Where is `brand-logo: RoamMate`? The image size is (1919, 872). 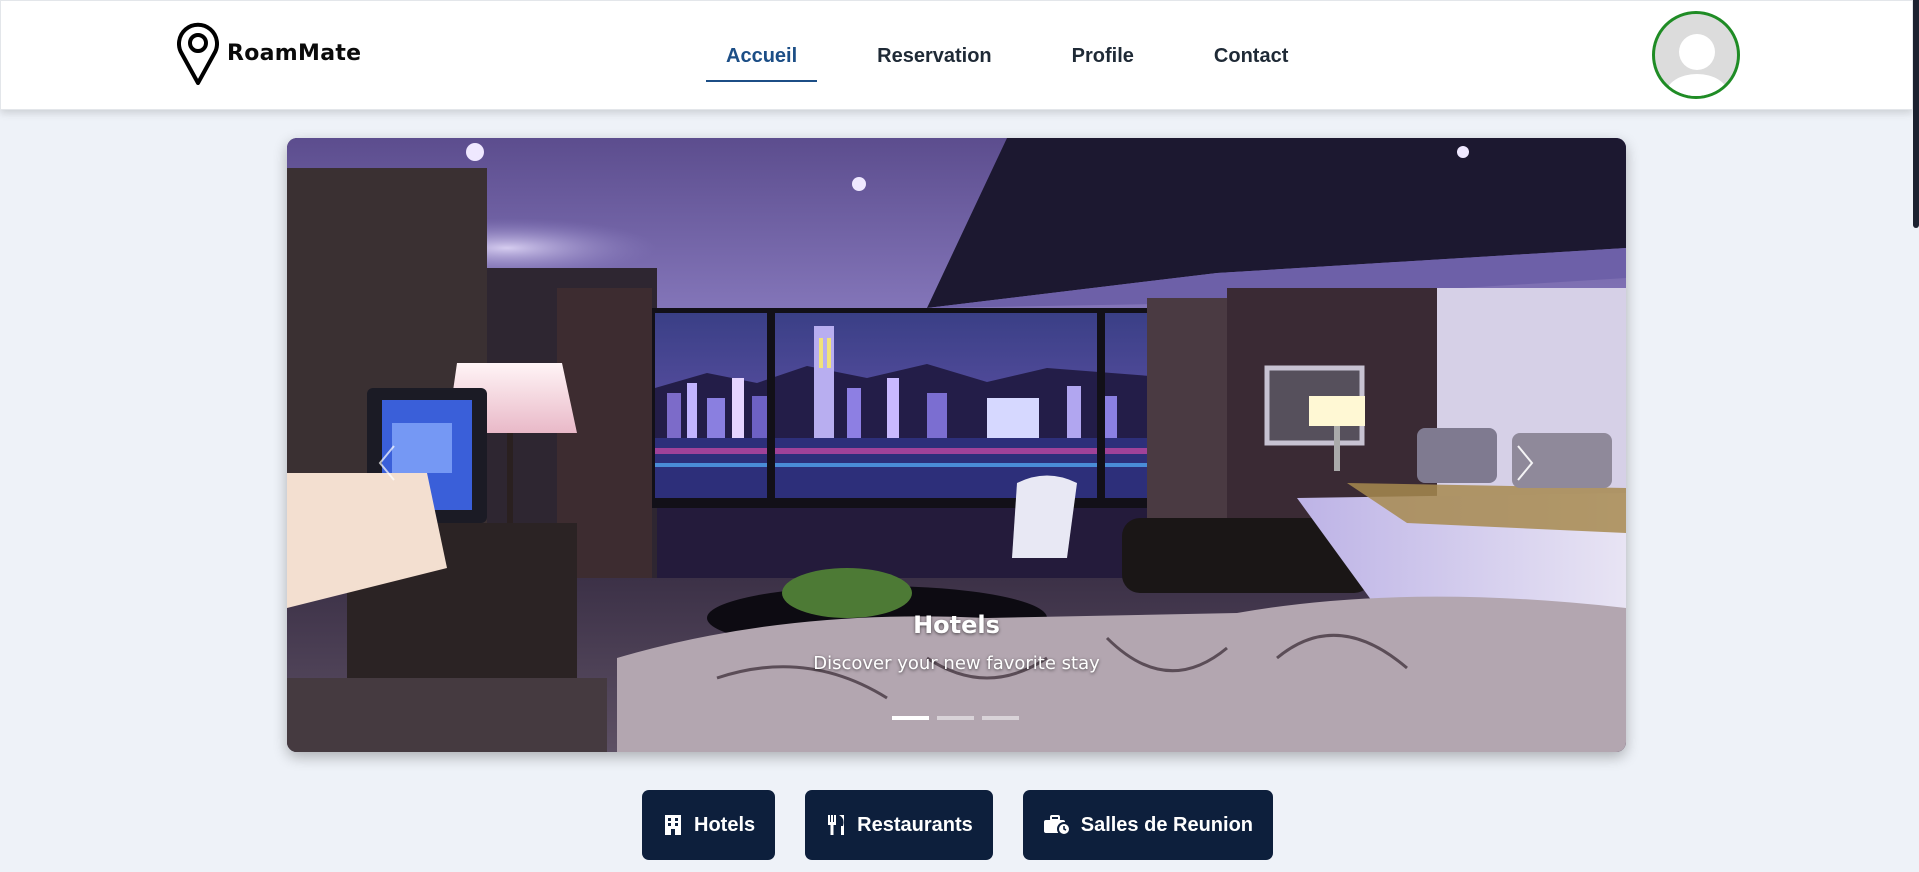
brand-logo: RoamMate is located at coordinates (269, 53).